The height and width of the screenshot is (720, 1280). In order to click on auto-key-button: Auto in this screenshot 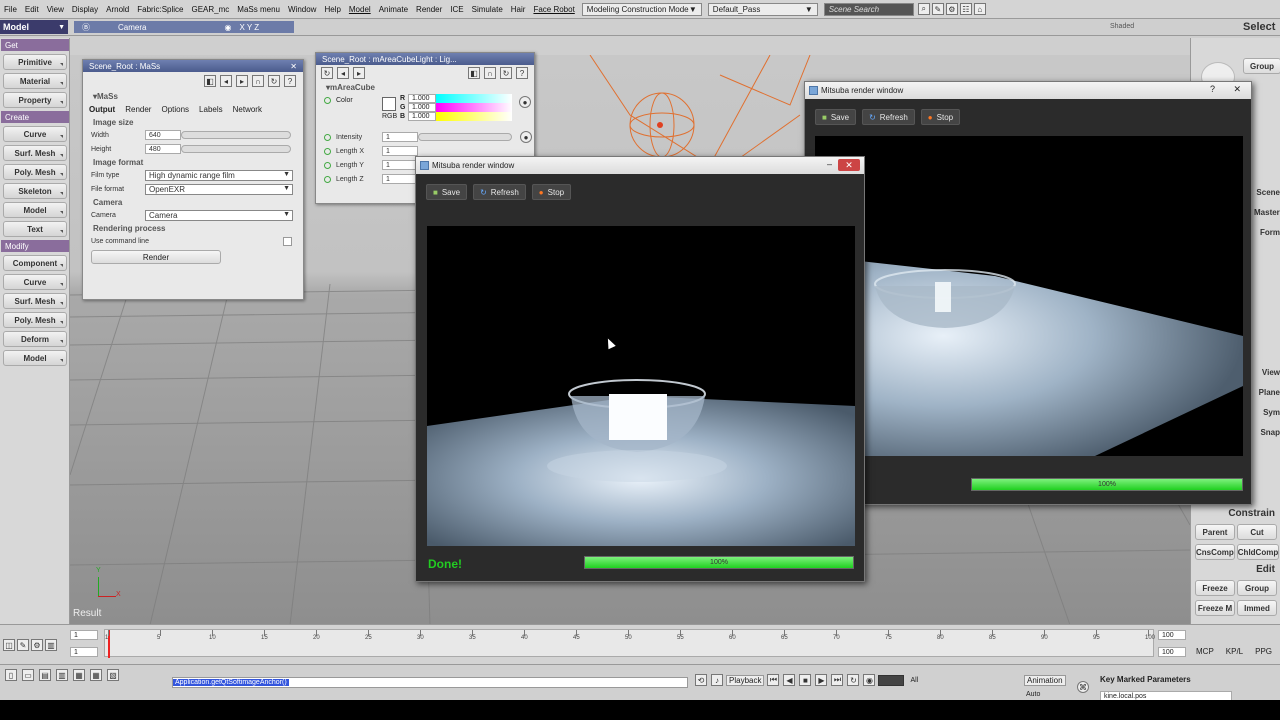, I will do `click(1033, 694)`.